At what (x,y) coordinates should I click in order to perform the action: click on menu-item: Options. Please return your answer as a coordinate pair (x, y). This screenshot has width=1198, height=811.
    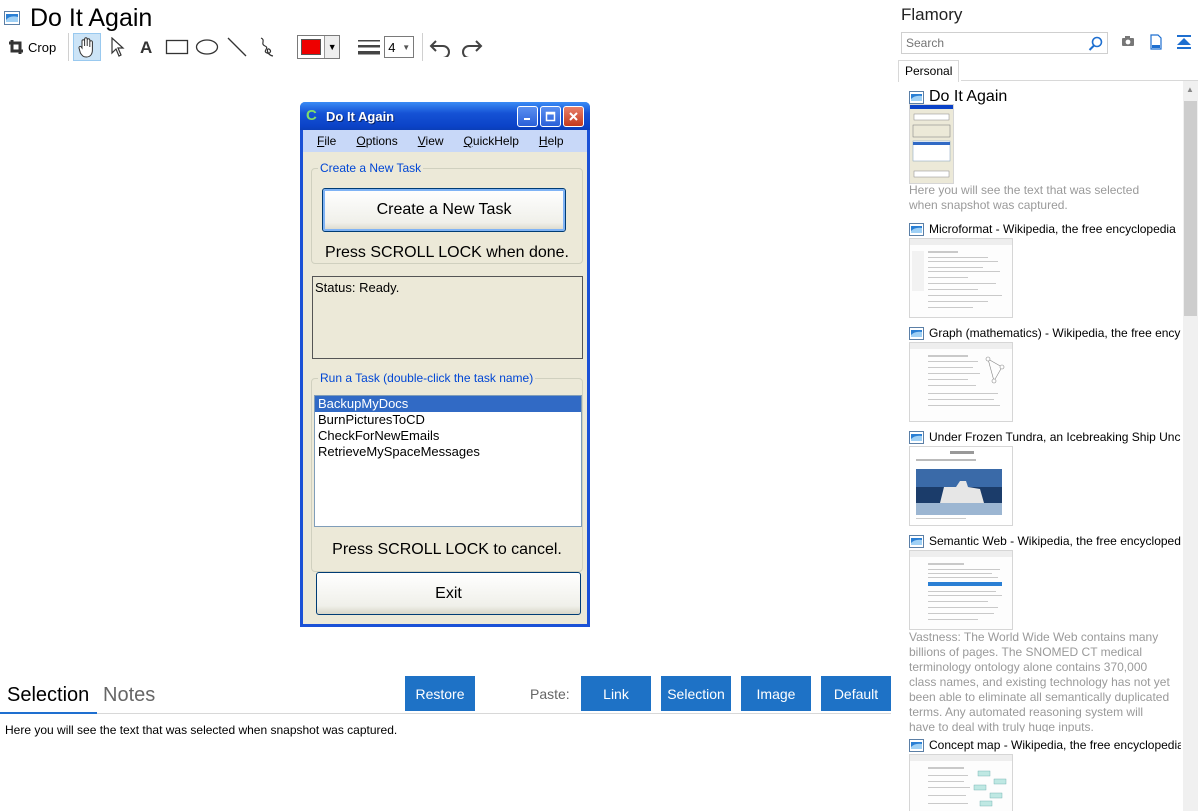
    Looking at the image, I should click on (377, 141).